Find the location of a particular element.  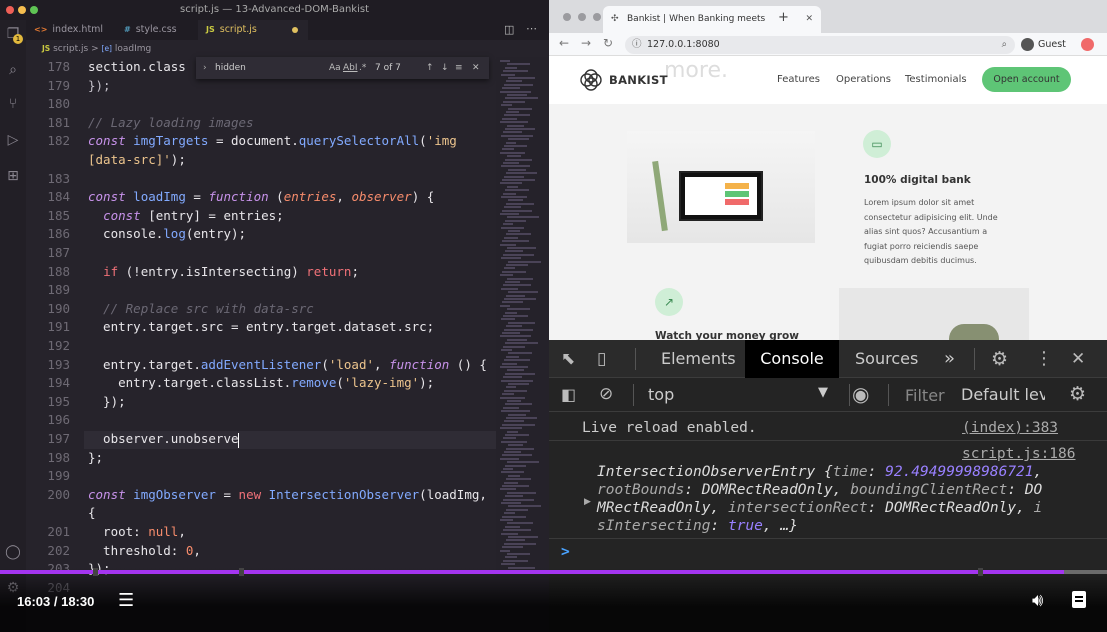

split-editor-icon: ◫ is located at coordinates (509, 29).